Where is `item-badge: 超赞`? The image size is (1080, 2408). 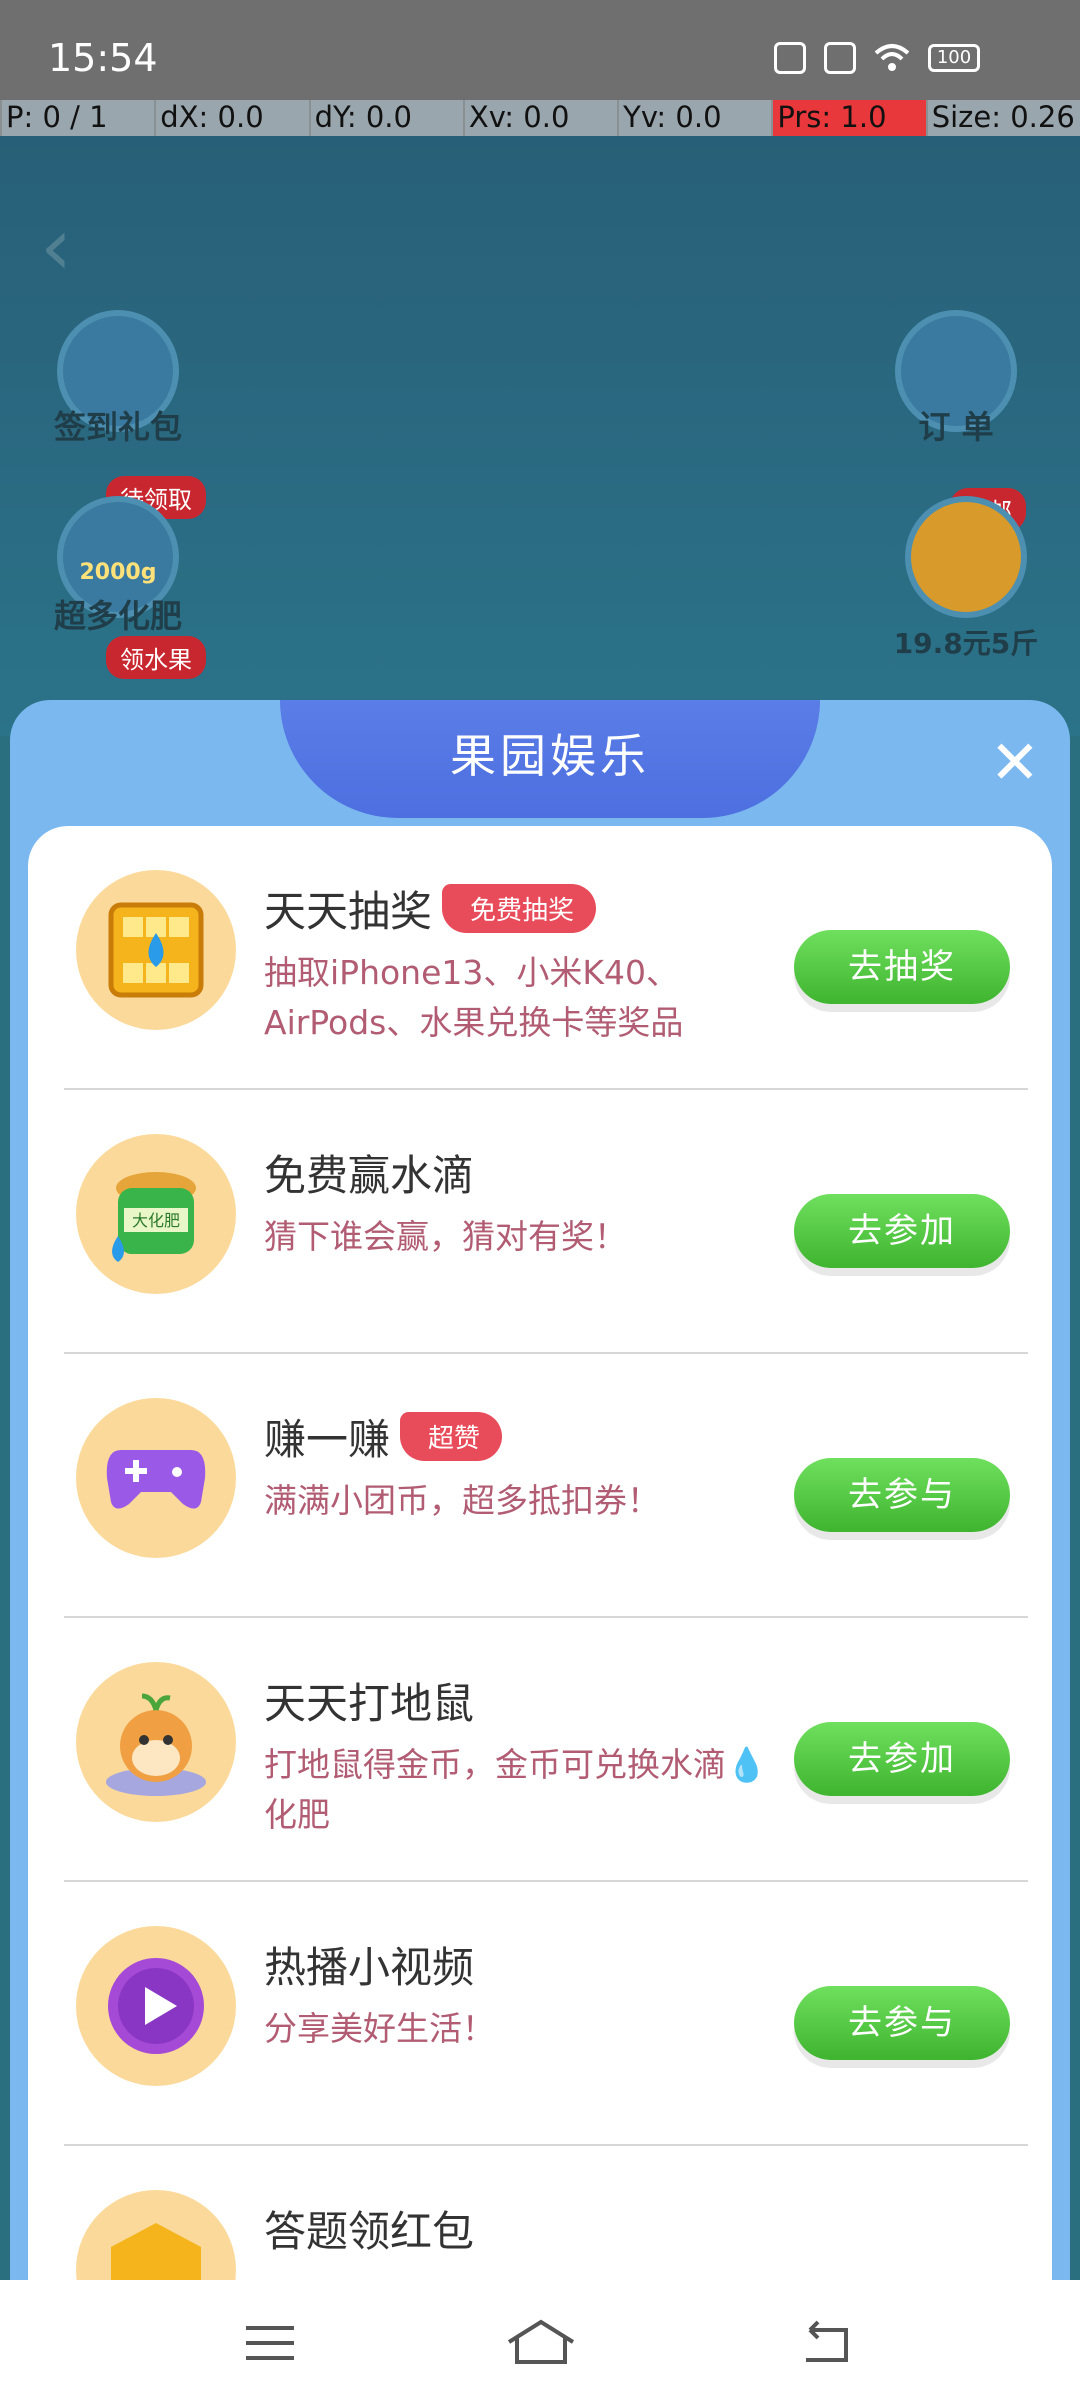
item-badge: 超赞 is located at coordinates (451, 1436).